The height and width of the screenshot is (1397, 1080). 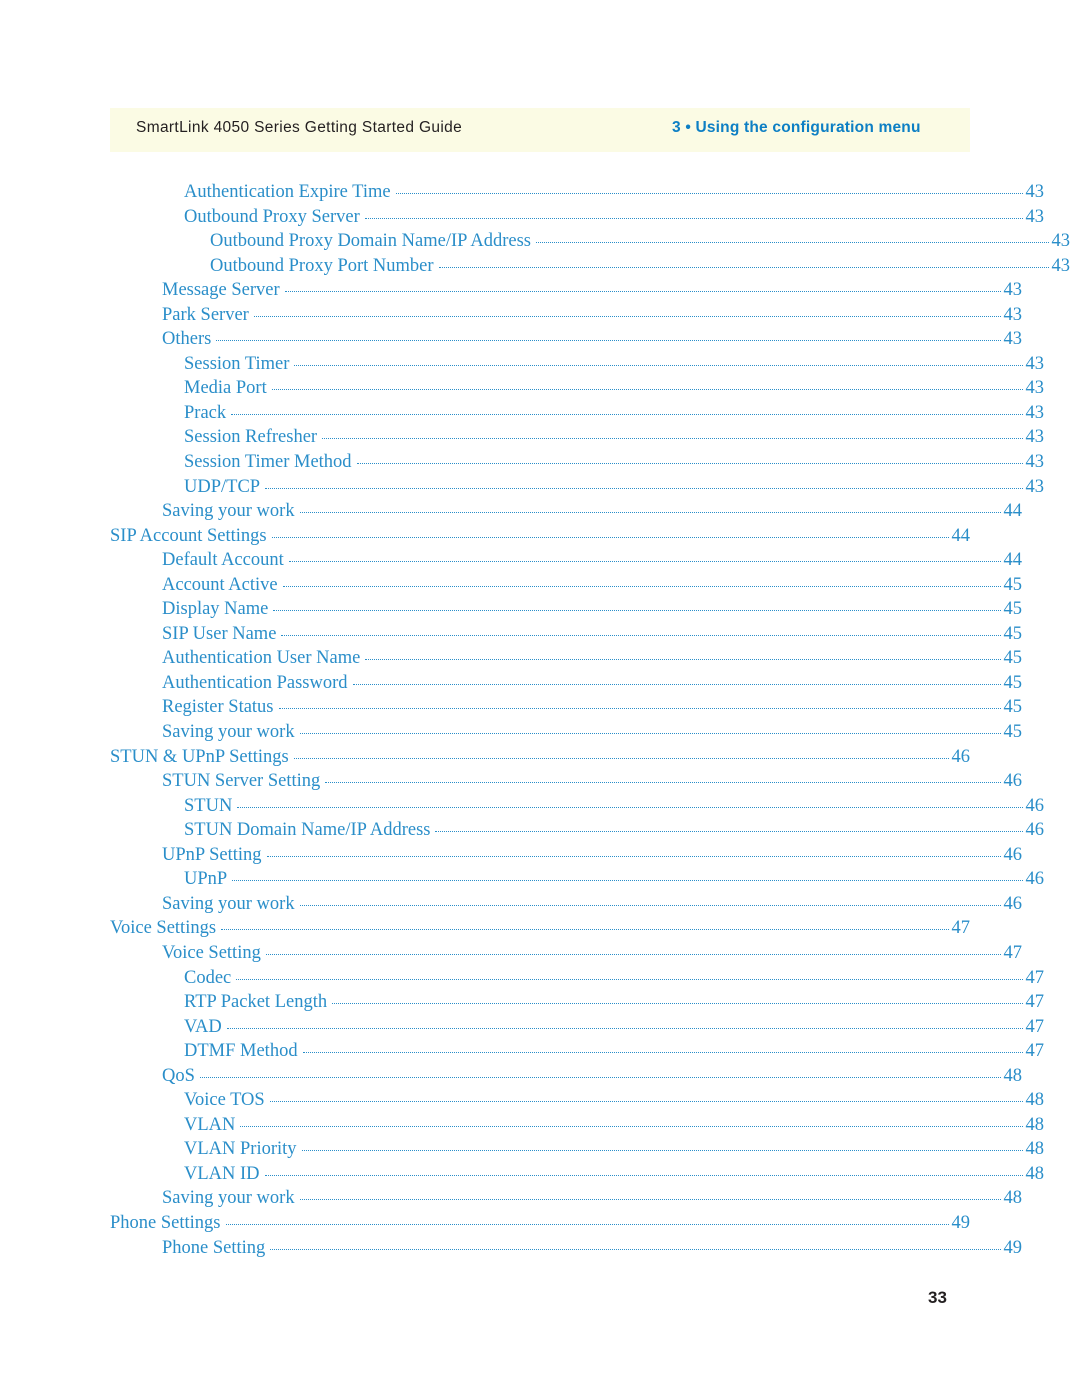 I want to click on toc-entry: Codec 47, so click(x=577, y=980).